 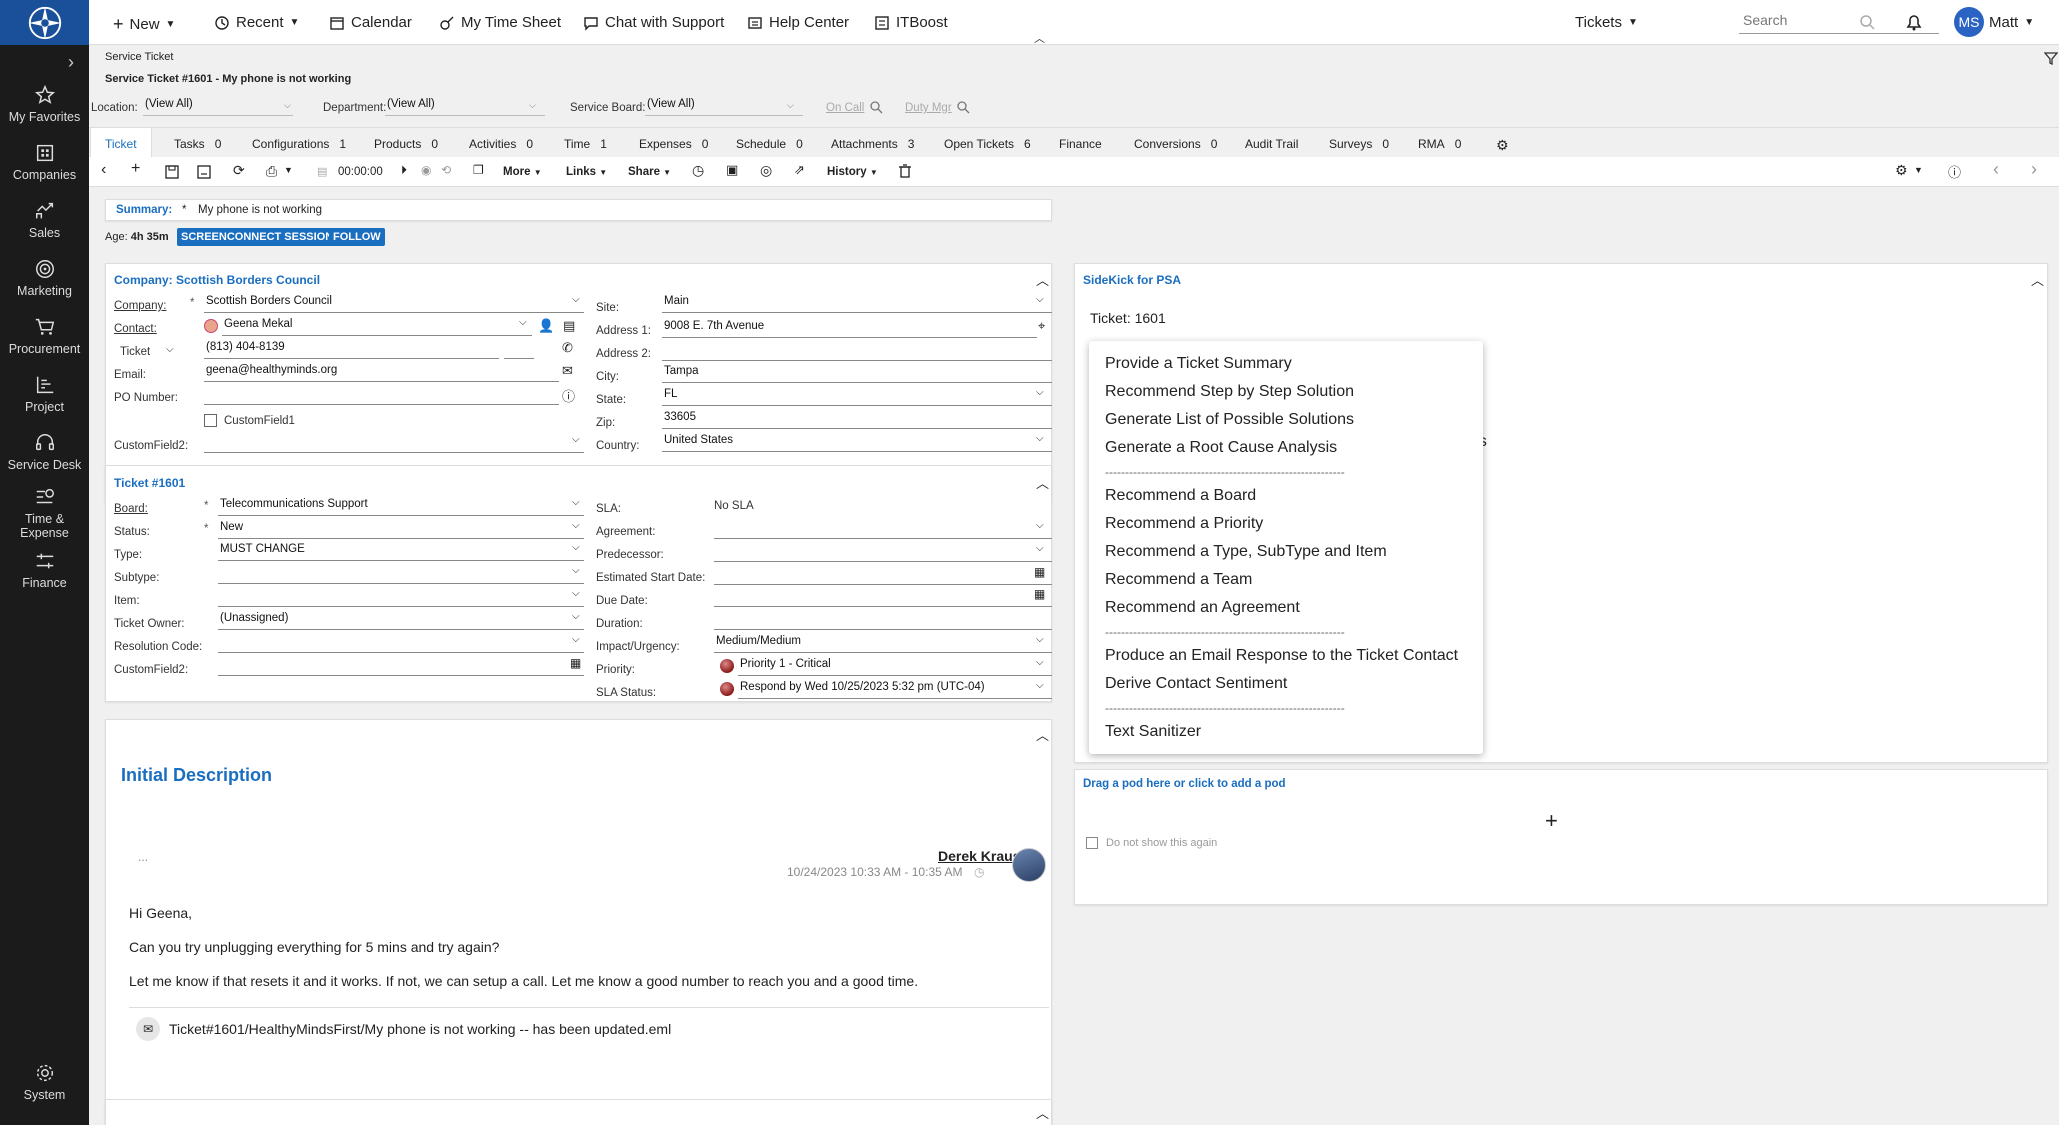 What do you see at coordinates (44, 278) in the screenshot?
I see `nav-marketing: Marketing` at bounding box center [44, 278].